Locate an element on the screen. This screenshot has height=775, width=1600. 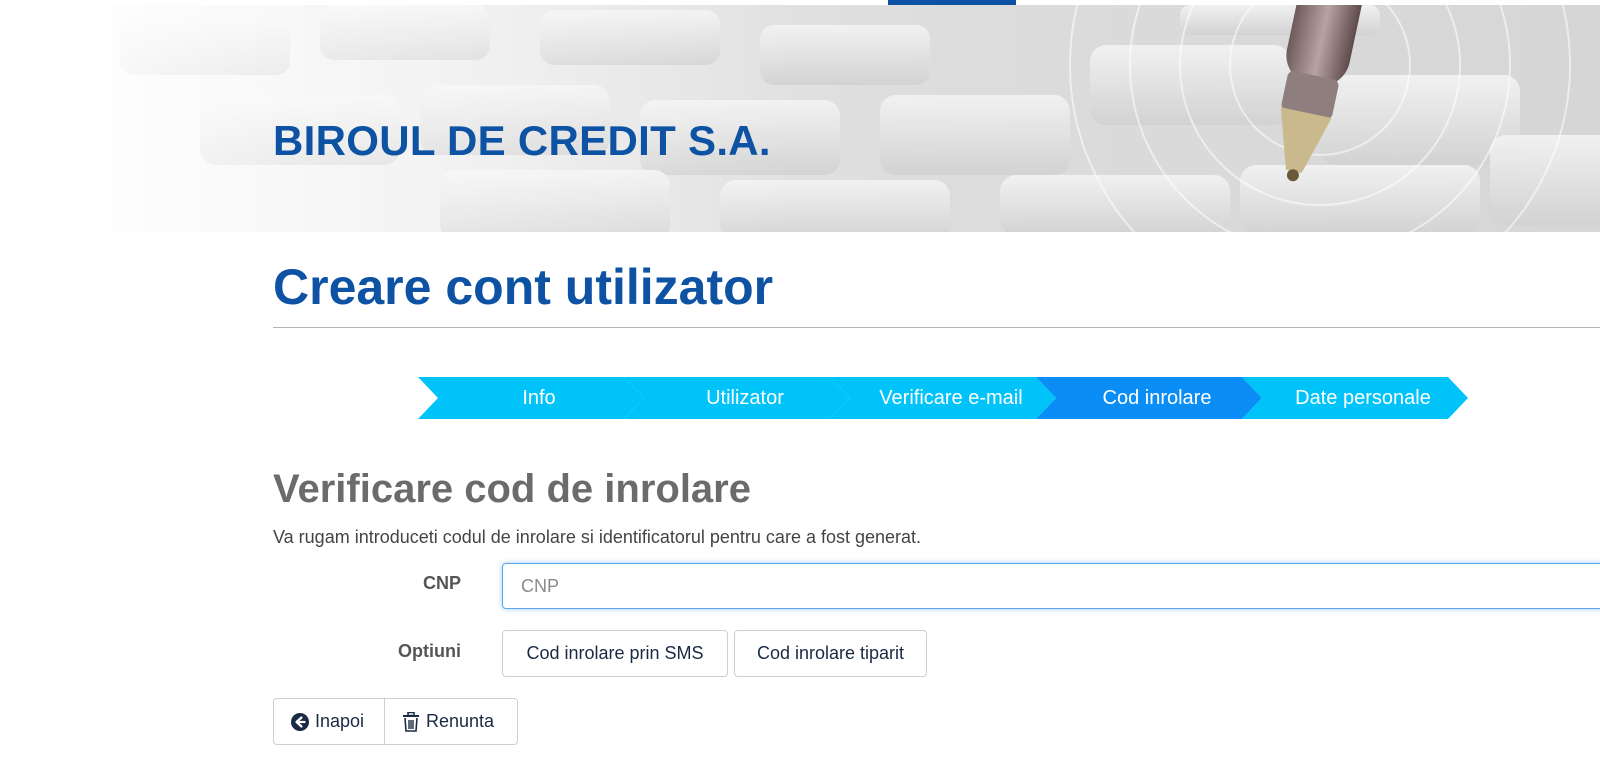
step-cod-inrolare: Cod inrolare is located at coordinates (1149, 398).